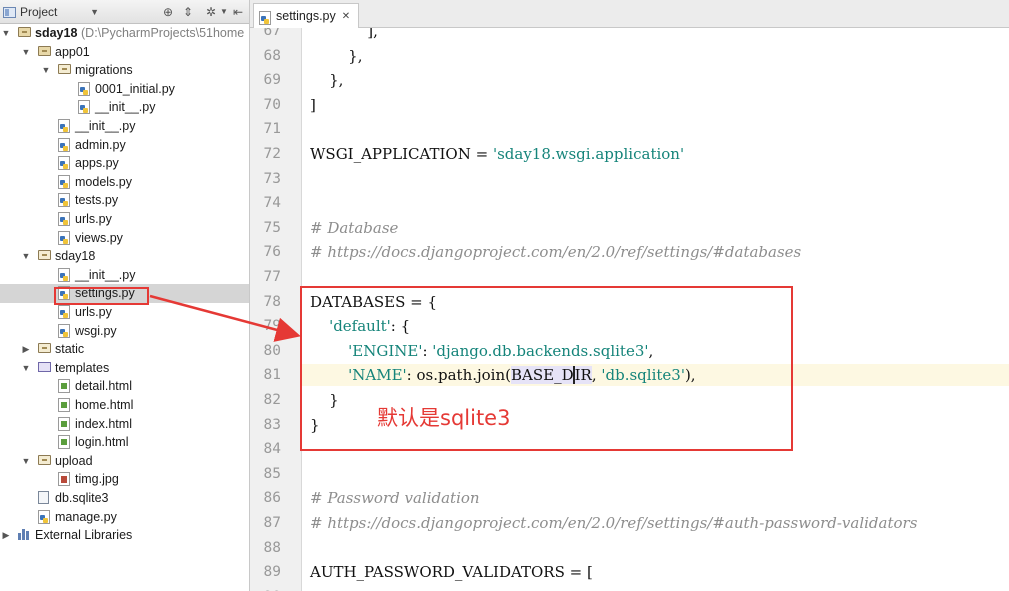  I want to click on line-number: 77, so click(272, 277).